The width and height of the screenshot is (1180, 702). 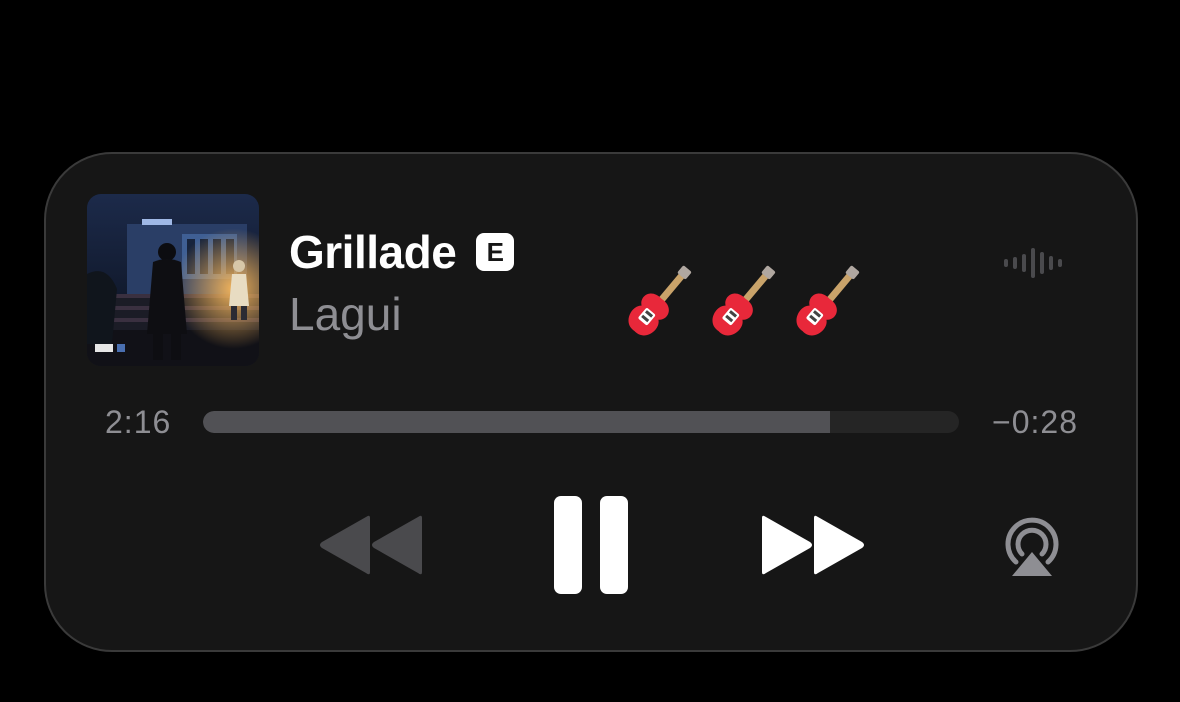 I want to click on explicit-badge: E, so click(x=495, y=252).